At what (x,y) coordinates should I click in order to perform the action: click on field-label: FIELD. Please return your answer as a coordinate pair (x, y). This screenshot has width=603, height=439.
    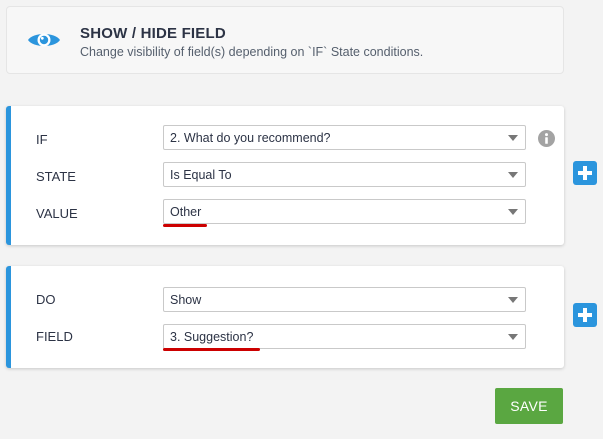
    Looking at the image, I should click on (54, 336).